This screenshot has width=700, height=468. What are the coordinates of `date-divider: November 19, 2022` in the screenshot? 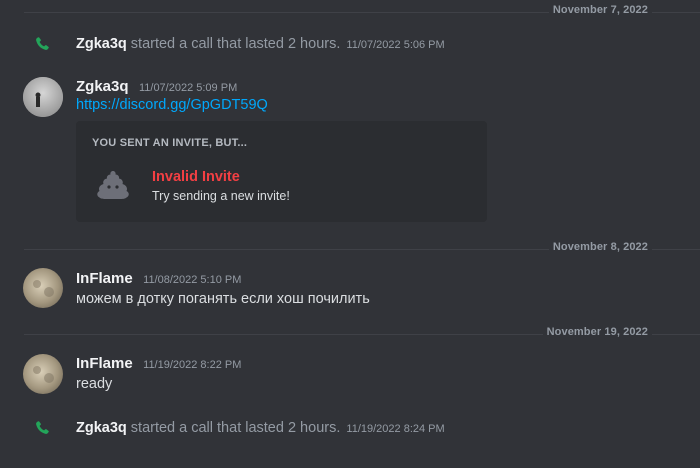 It's located at (362, 332).